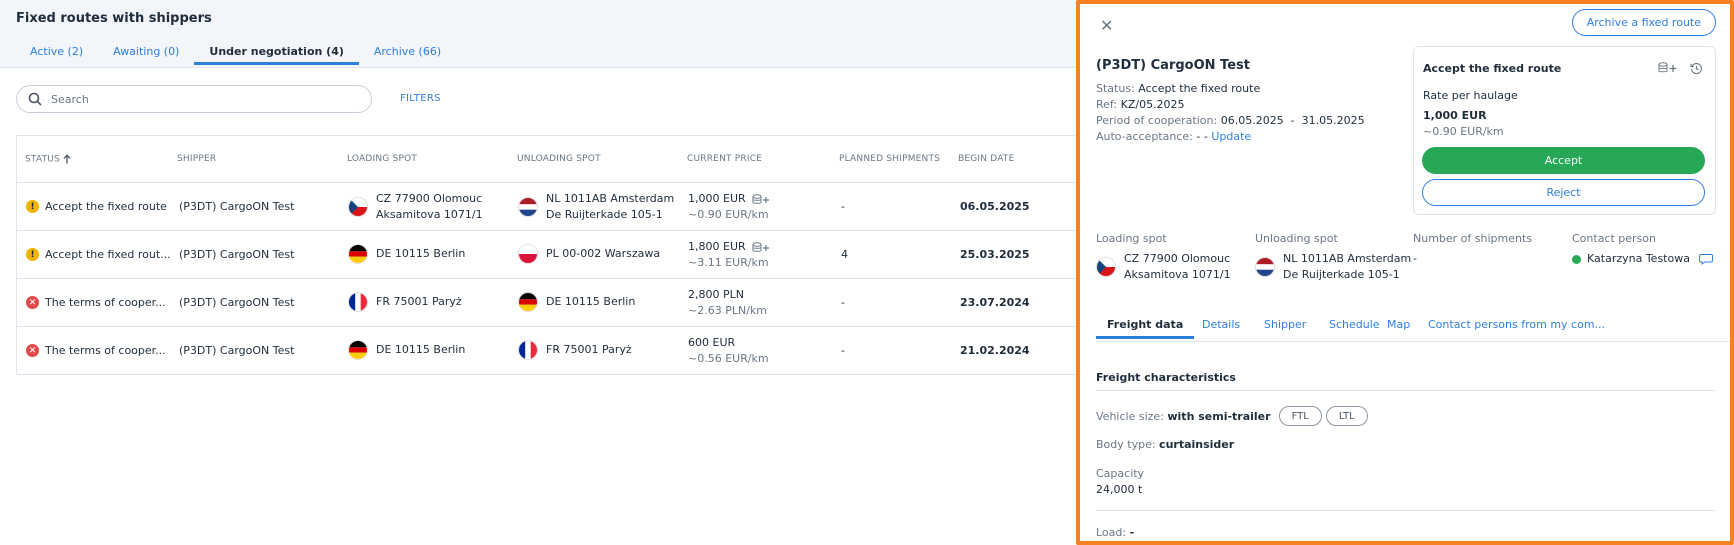 Image resolution: width=1734 pixels, height=545 pixels. What do you see at coordinates (889, 159) in the screenshot?
I see `column-header-planned-shipments: PLANNED SHIPMENTS` at bounding box center [889, 159].